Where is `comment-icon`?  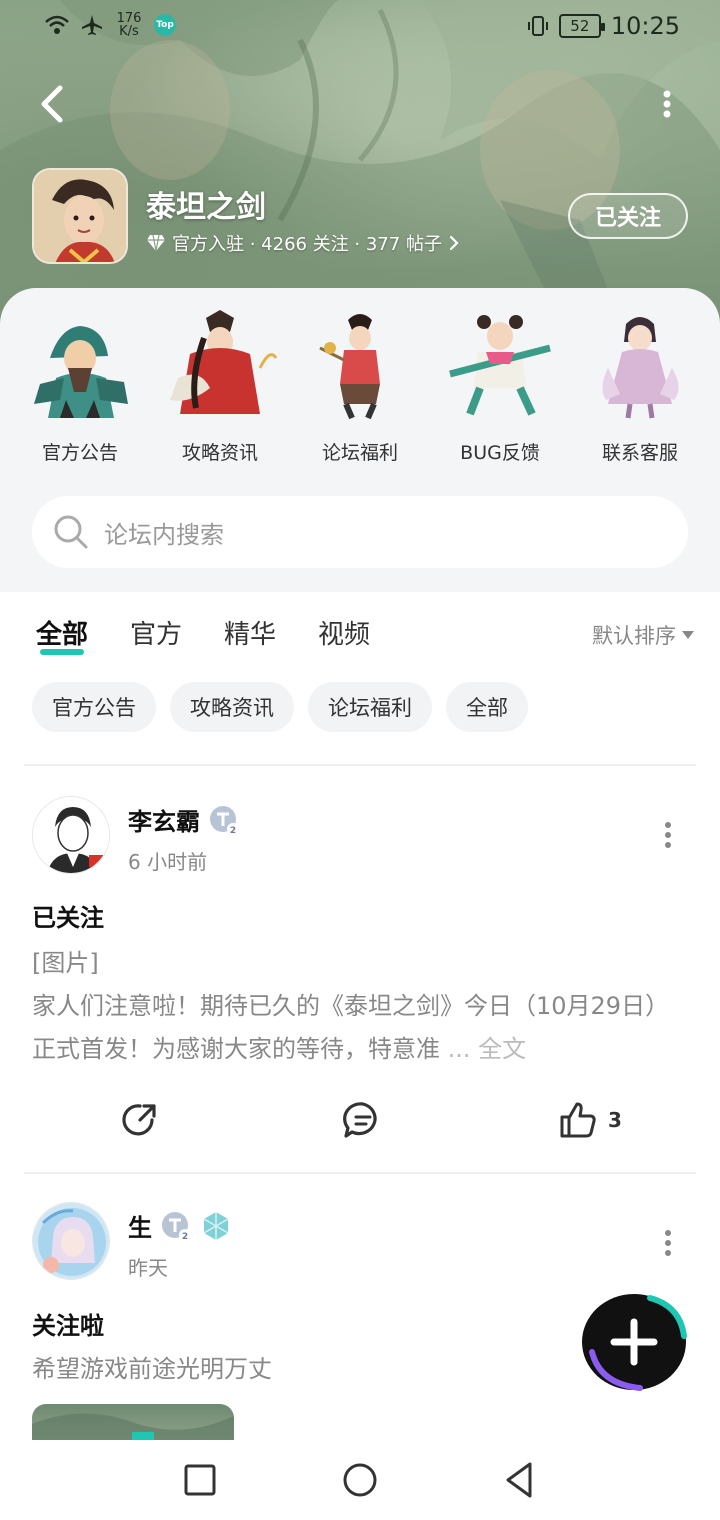 comment-icon is located at coordinates (360, 1120).